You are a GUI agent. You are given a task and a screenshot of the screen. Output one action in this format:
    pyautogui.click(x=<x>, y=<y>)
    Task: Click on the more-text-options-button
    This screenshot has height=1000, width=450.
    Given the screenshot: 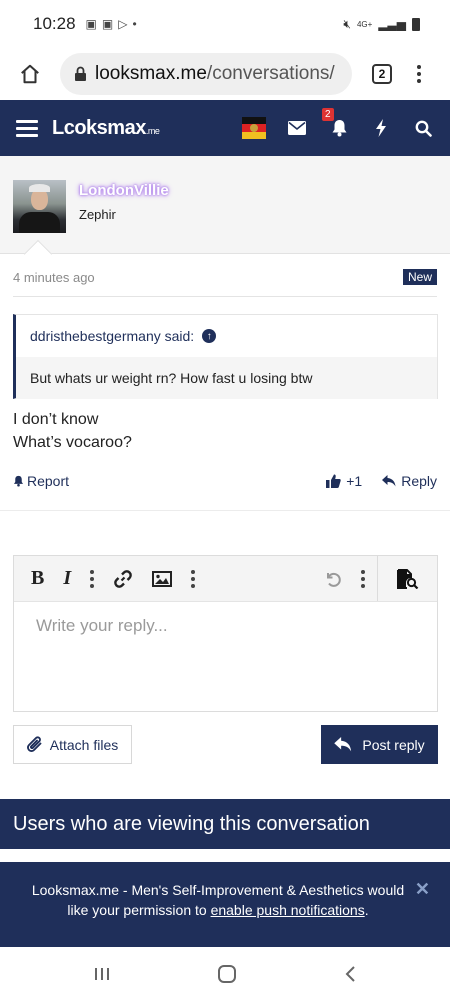 What is the action you would take?
    pyautogui.click(x=92, y=578)
    